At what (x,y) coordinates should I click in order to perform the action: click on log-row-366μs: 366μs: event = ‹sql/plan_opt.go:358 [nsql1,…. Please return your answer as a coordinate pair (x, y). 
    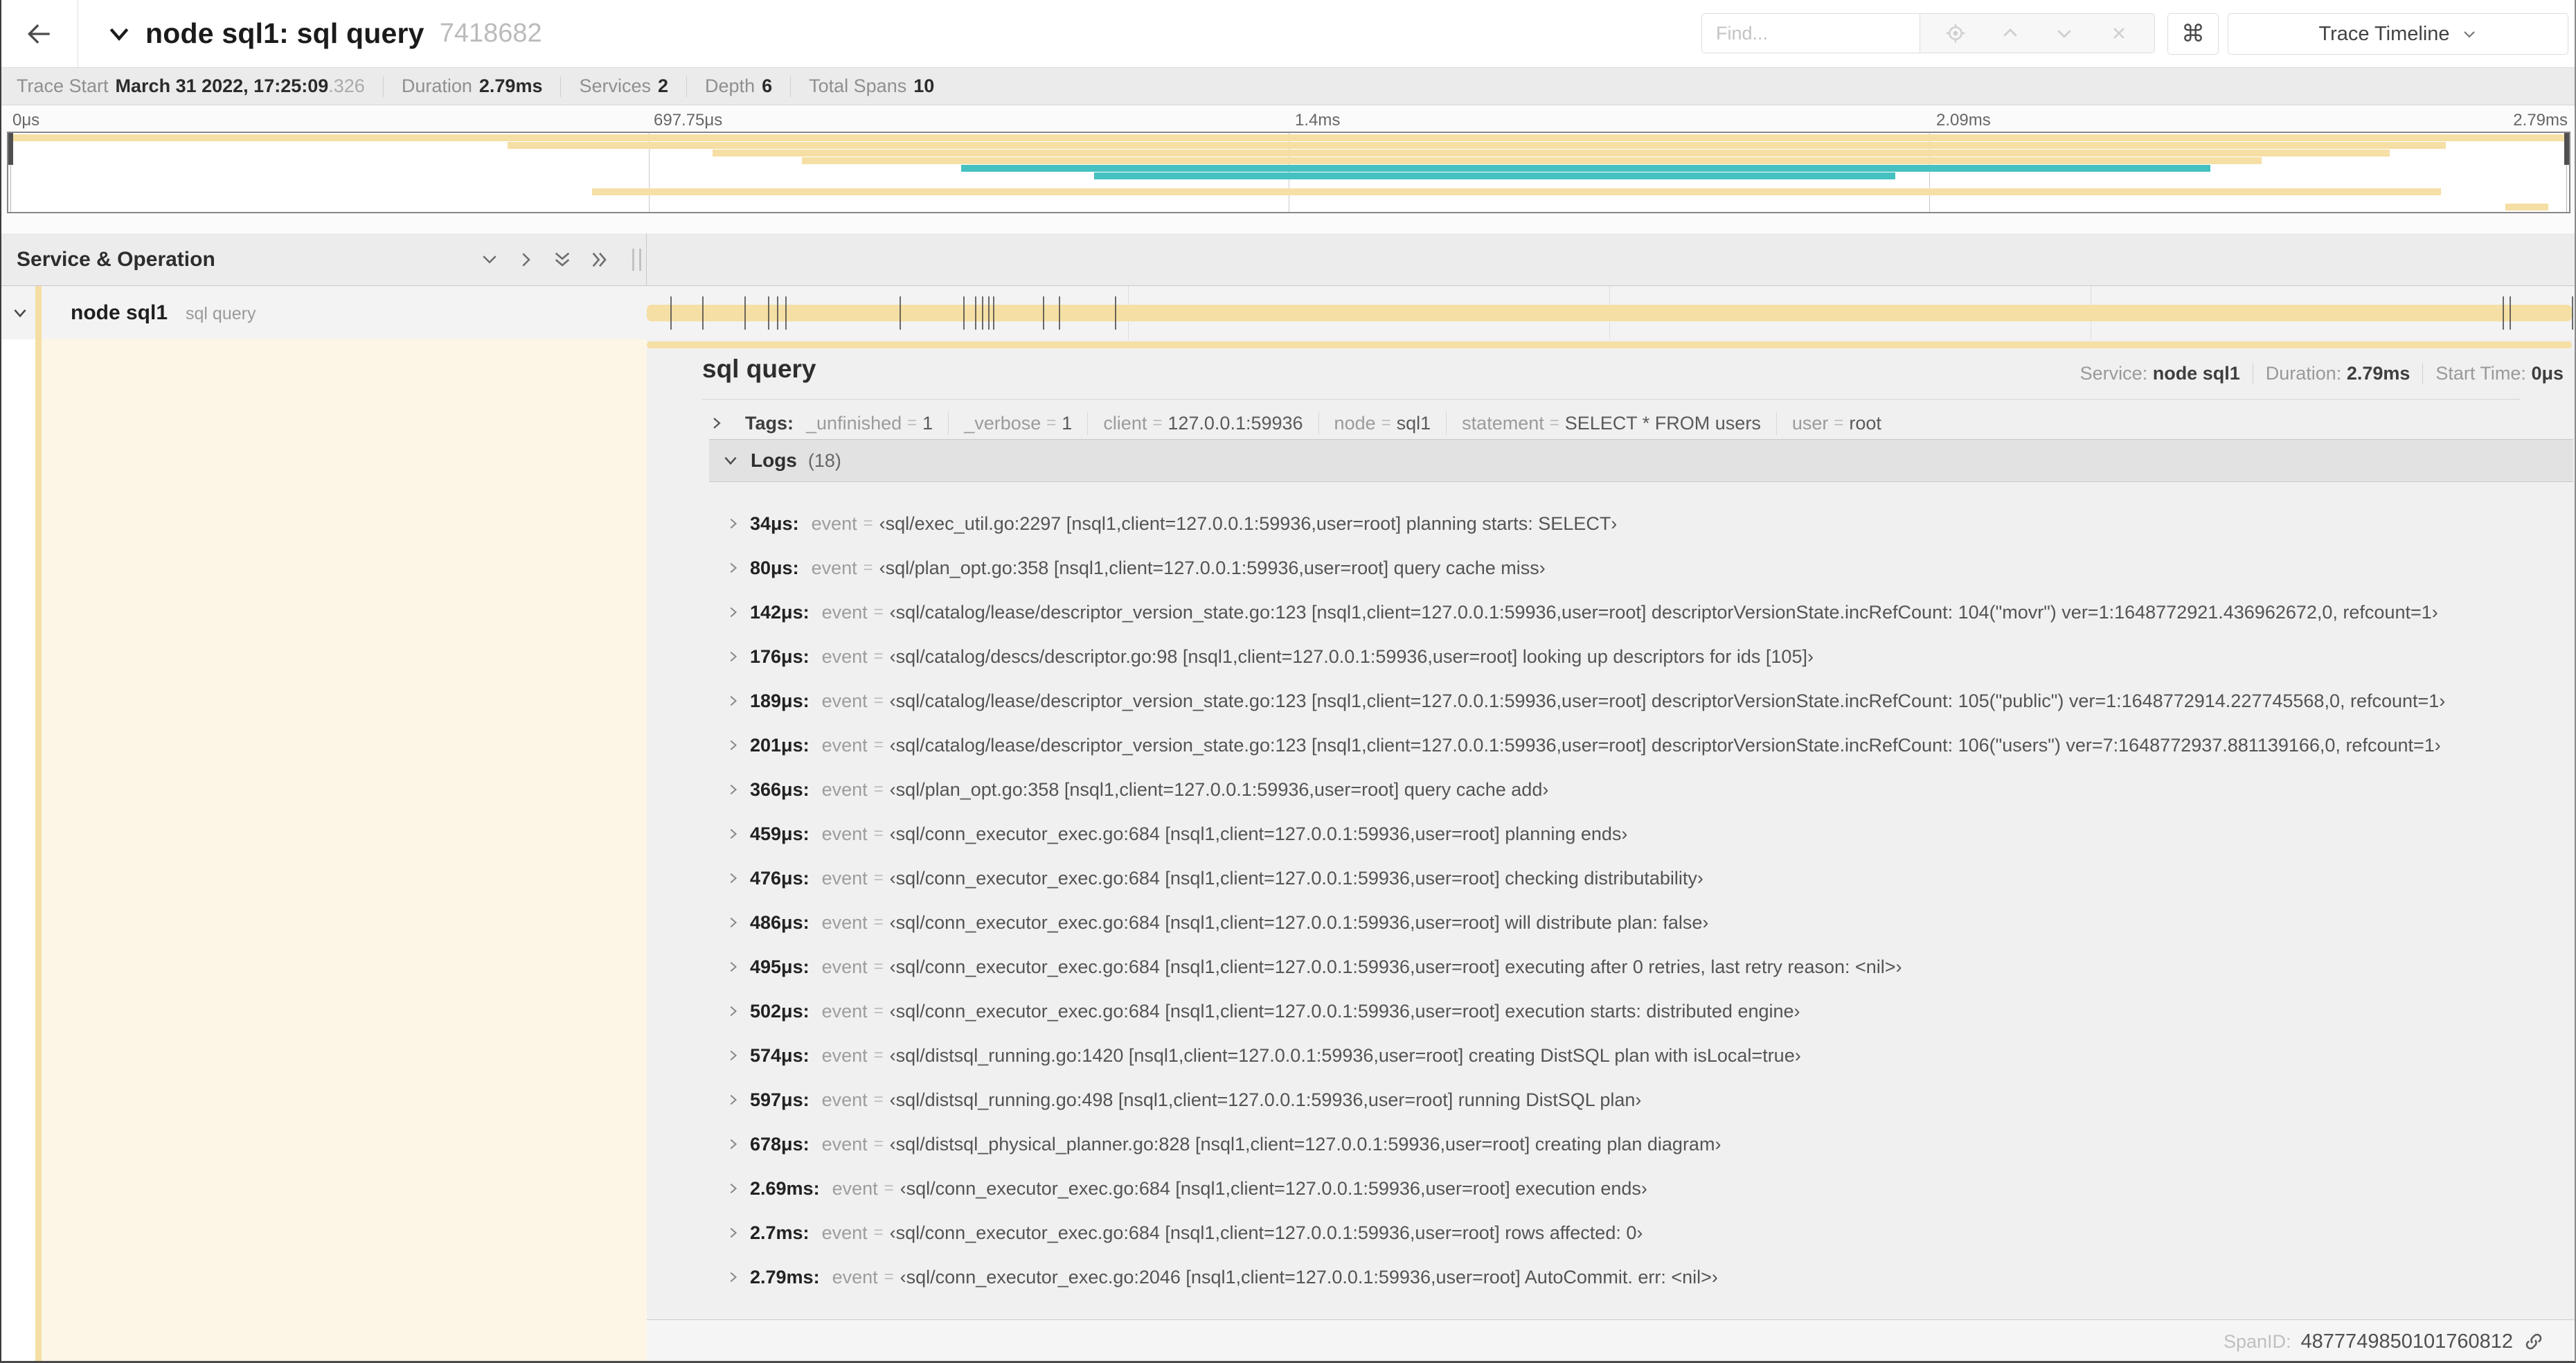
    Looking at the image, I should click on (1136, 789).